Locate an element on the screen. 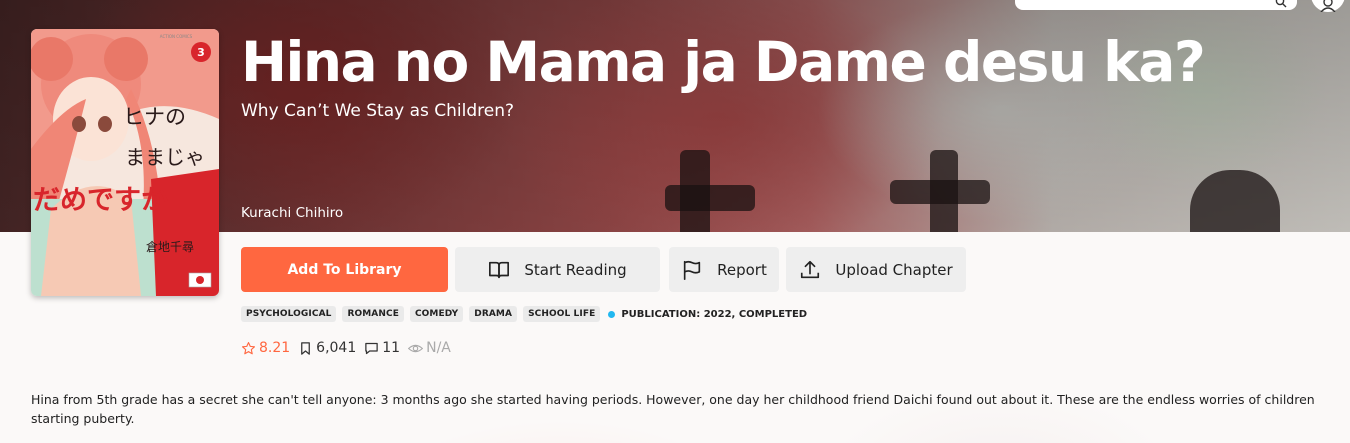  cover-art: 3 ACTION COMICS ヒナの ままじゃ だめですか 倉地千尋 is located at coordinates (125, 162).